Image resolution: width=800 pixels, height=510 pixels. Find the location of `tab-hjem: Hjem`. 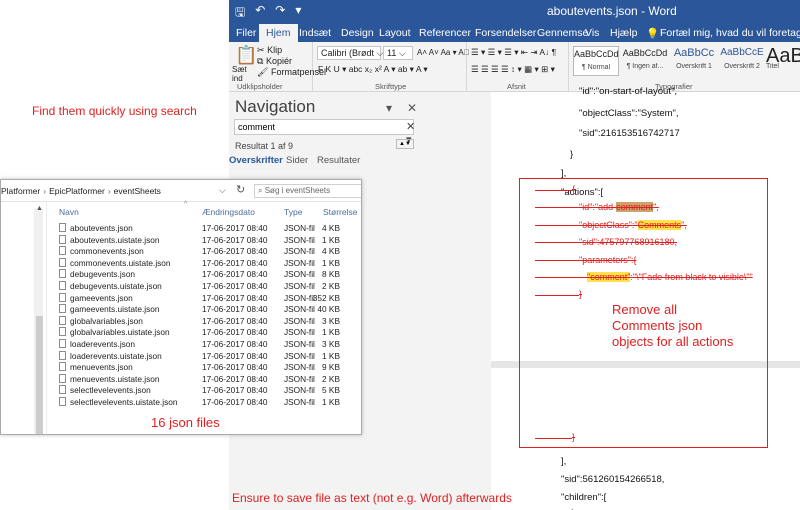

tab-hjem: Hjem is located at coordinates (278, 33).